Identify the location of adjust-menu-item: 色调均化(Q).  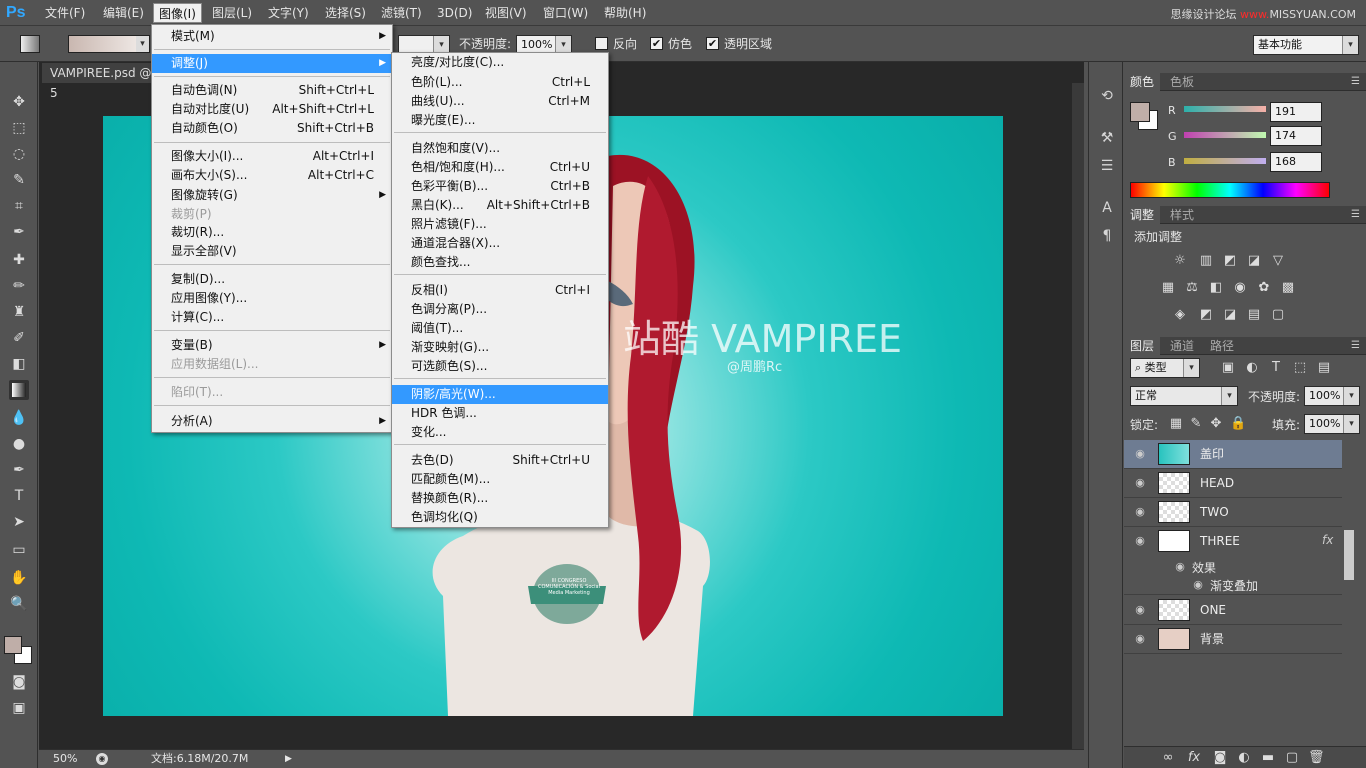
(500, 517).